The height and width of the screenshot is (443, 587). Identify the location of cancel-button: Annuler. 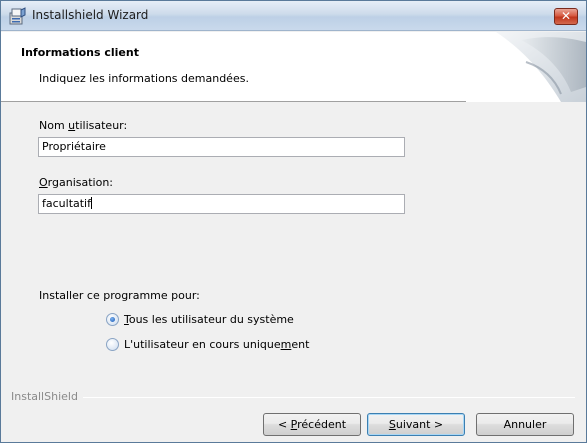
(525, 424).